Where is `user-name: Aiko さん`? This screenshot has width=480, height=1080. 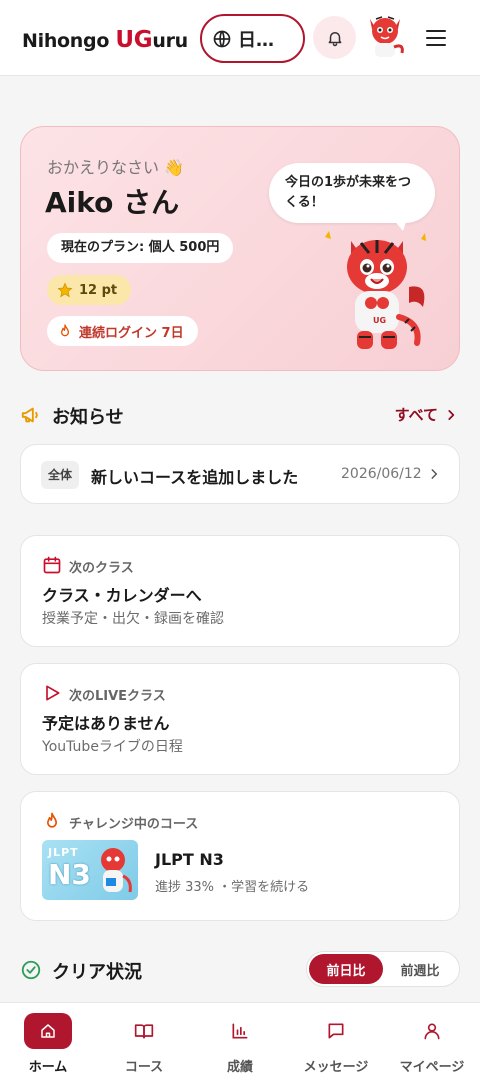 user-name: Aiko さん is located at coordinates (112, 202).